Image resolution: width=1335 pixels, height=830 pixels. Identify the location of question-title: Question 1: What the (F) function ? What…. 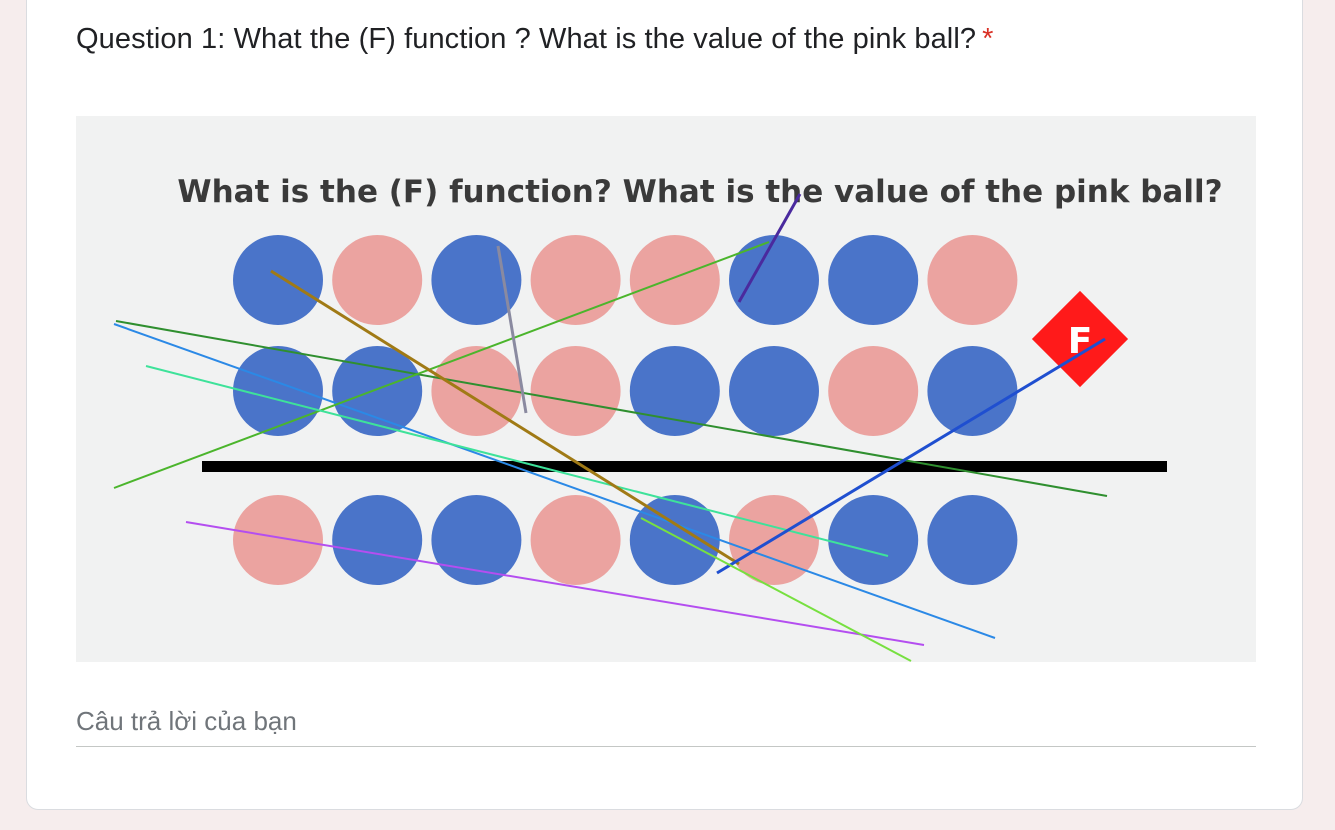
(535, 39).